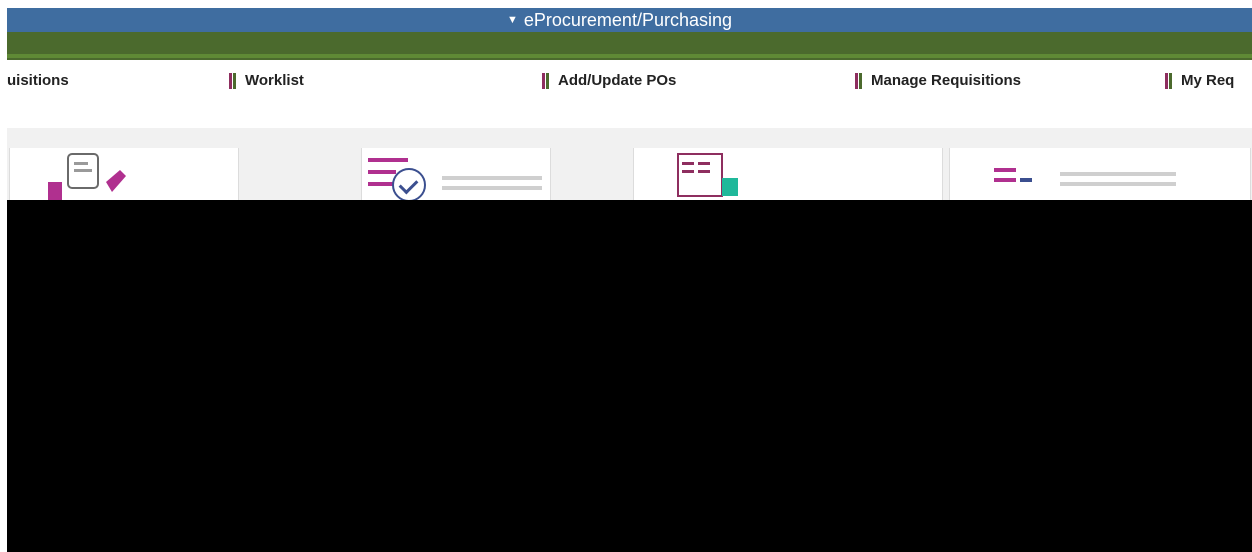 The height and width of the screenshot is (552, 1252). What do you see at coordinates (456, 175) in the screenshot?
I see `tile-worklist` at bounding box center [456, 175].